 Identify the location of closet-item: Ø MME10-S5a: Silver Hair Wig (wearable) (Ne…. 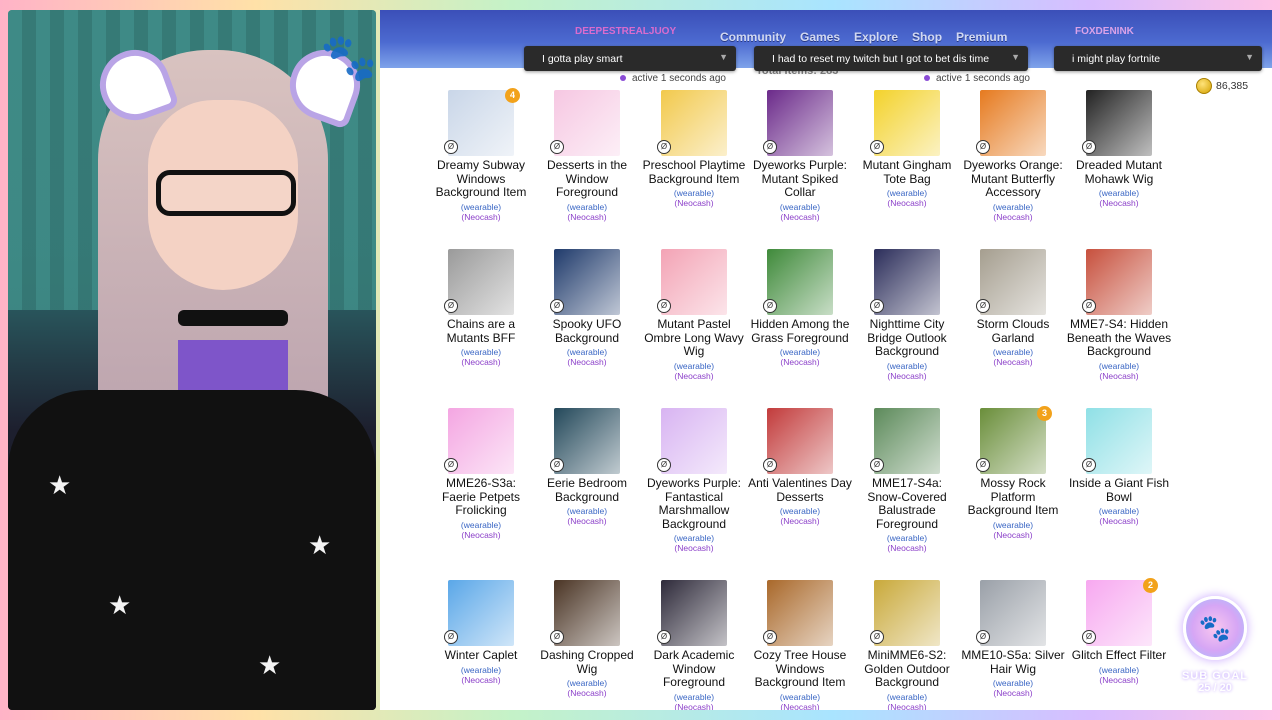
(1013, 639).